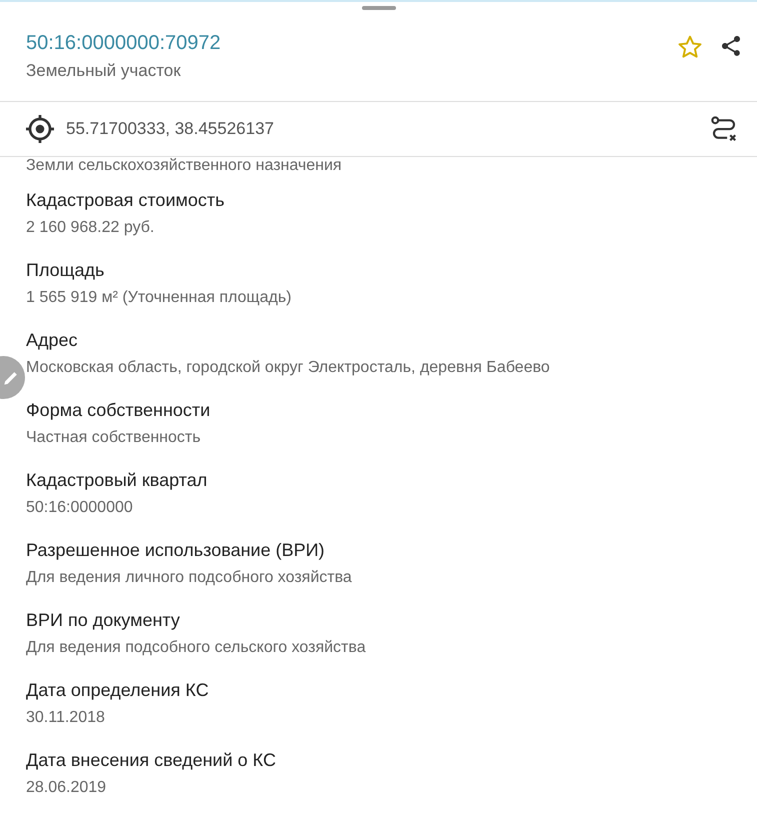 The image size is (757, 814). What do you see at coordinates (103, 620) in the screenshot?
I see `field-label: ВРИ по документу` at bounding box center [103, 620].